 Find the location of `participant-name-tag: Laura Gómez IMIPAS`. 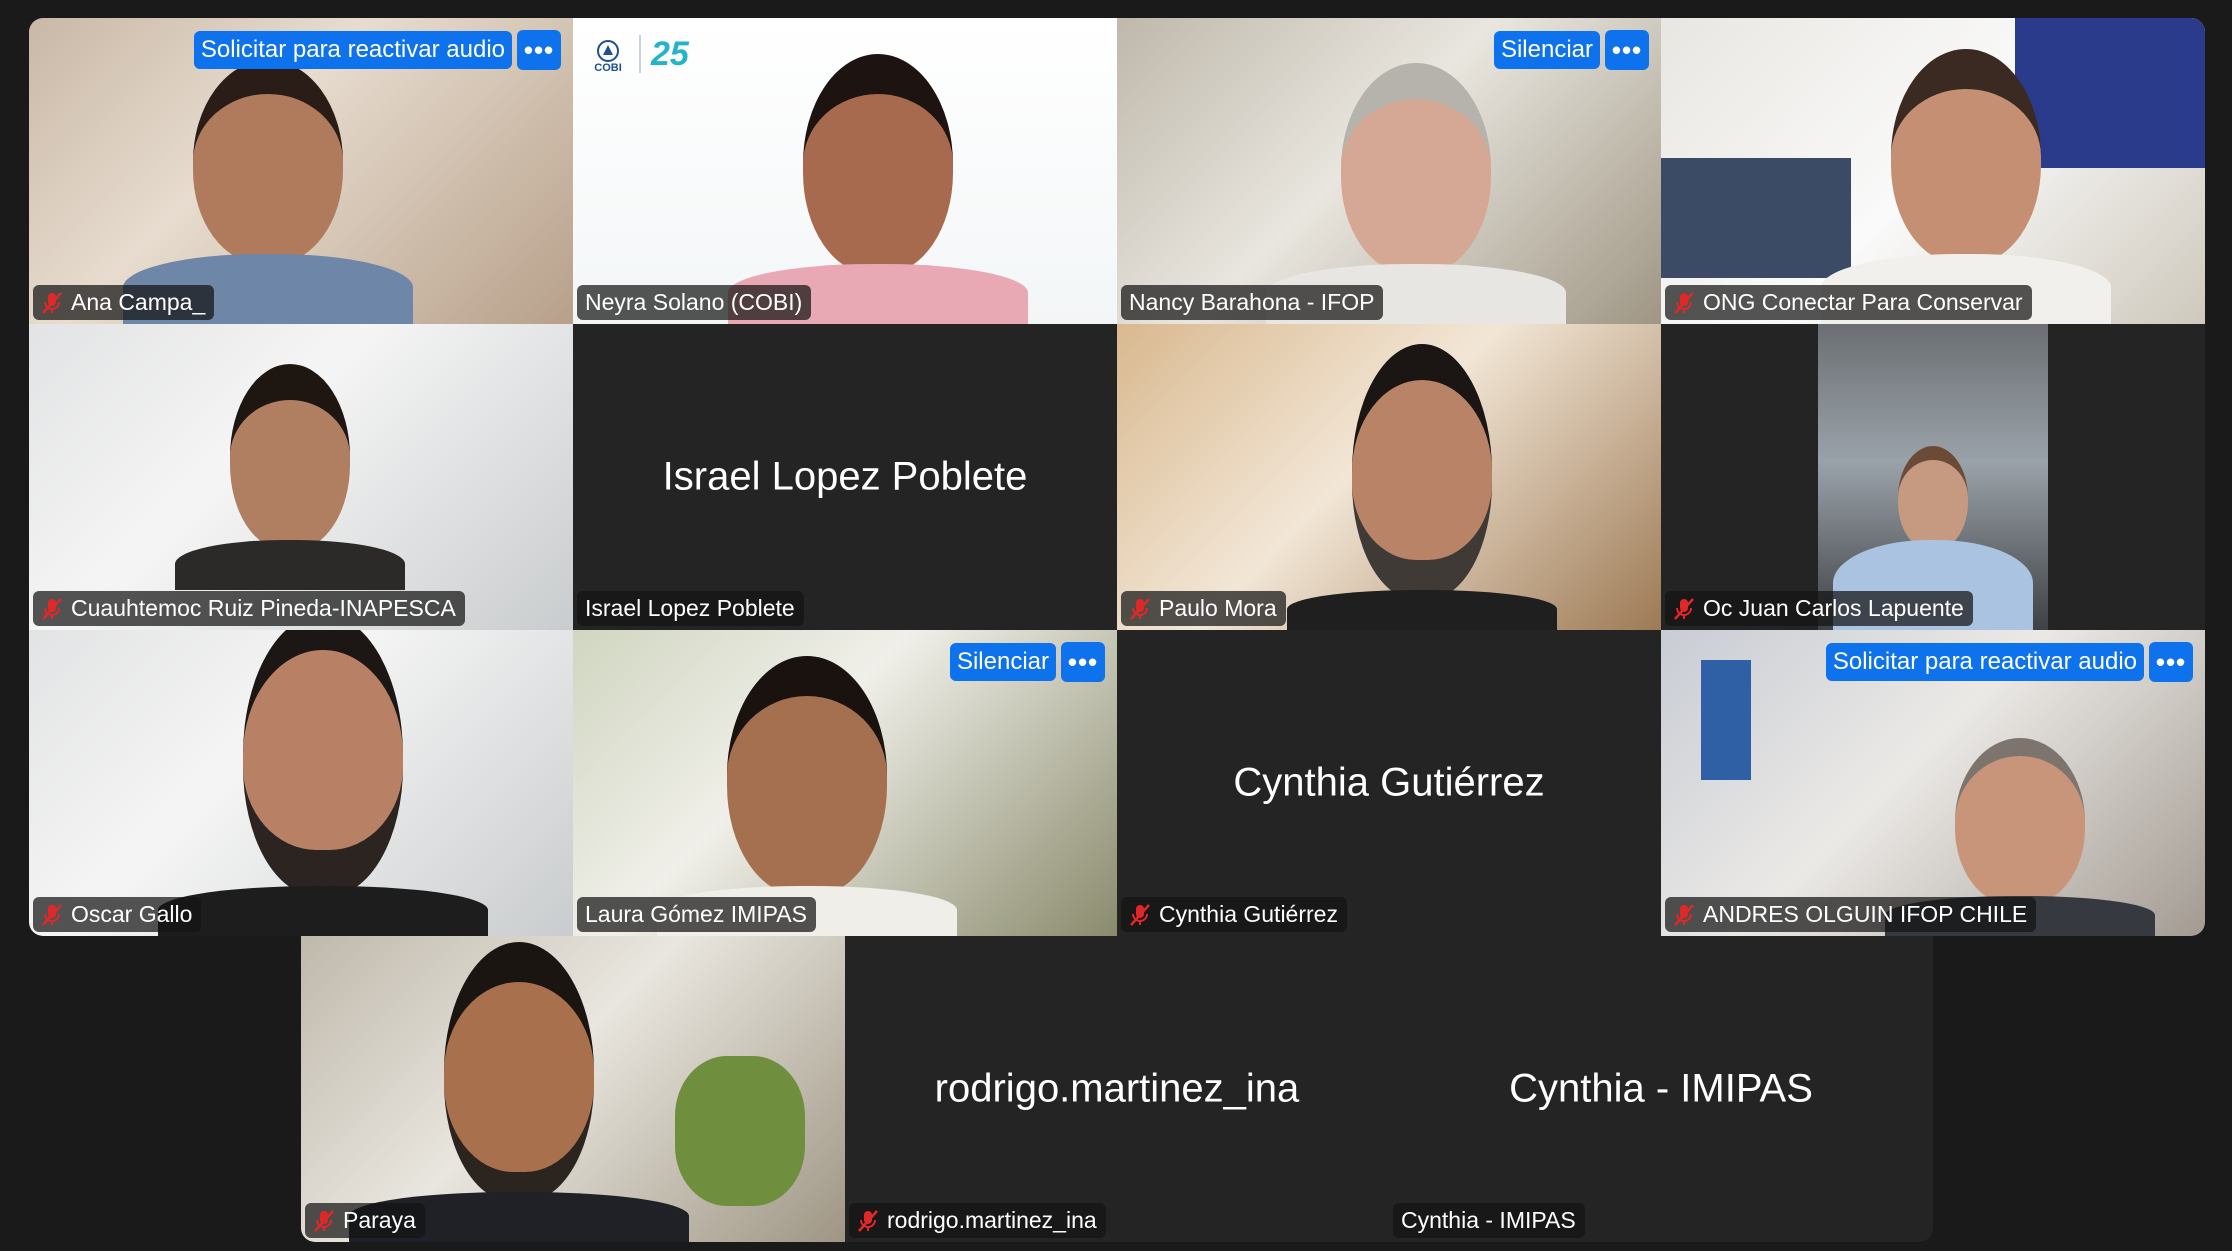

participant-name-tag: Laura Gómez IMIPAS is located at coordinates (696, 914).